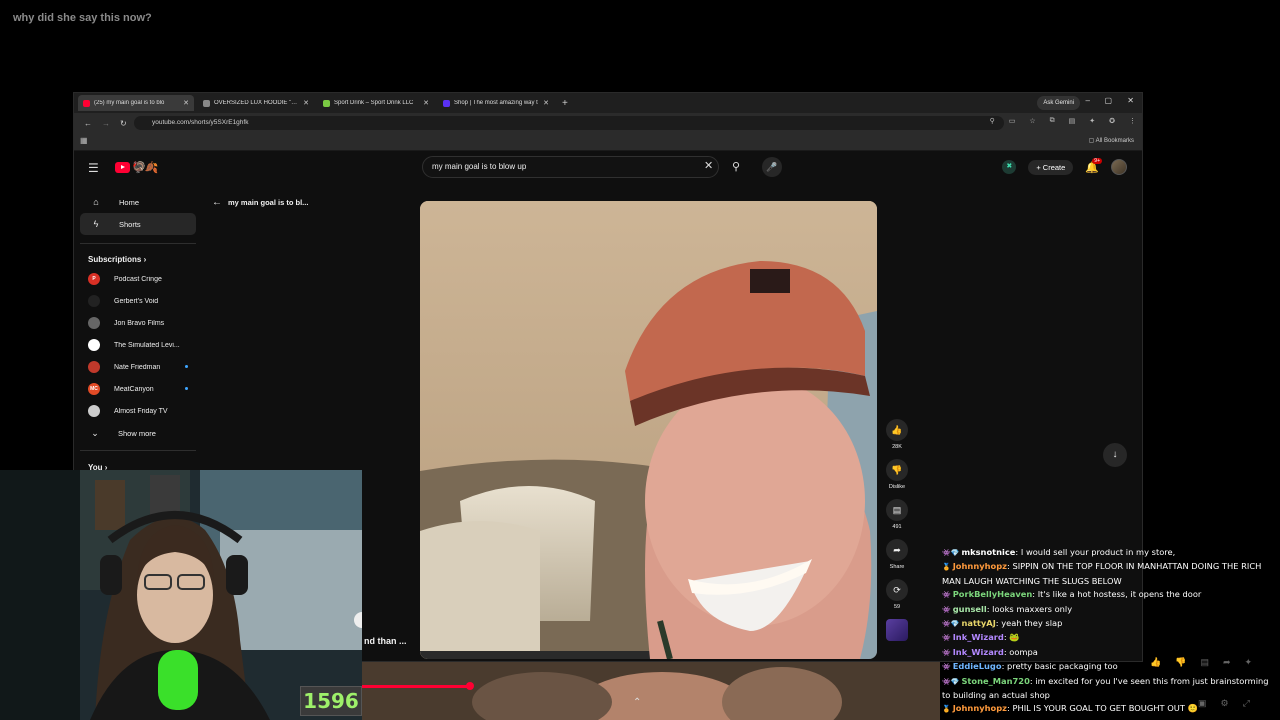  Describe the element at coordinates (651, 691) in the screenshot. I see `next-short-preview` at that location.